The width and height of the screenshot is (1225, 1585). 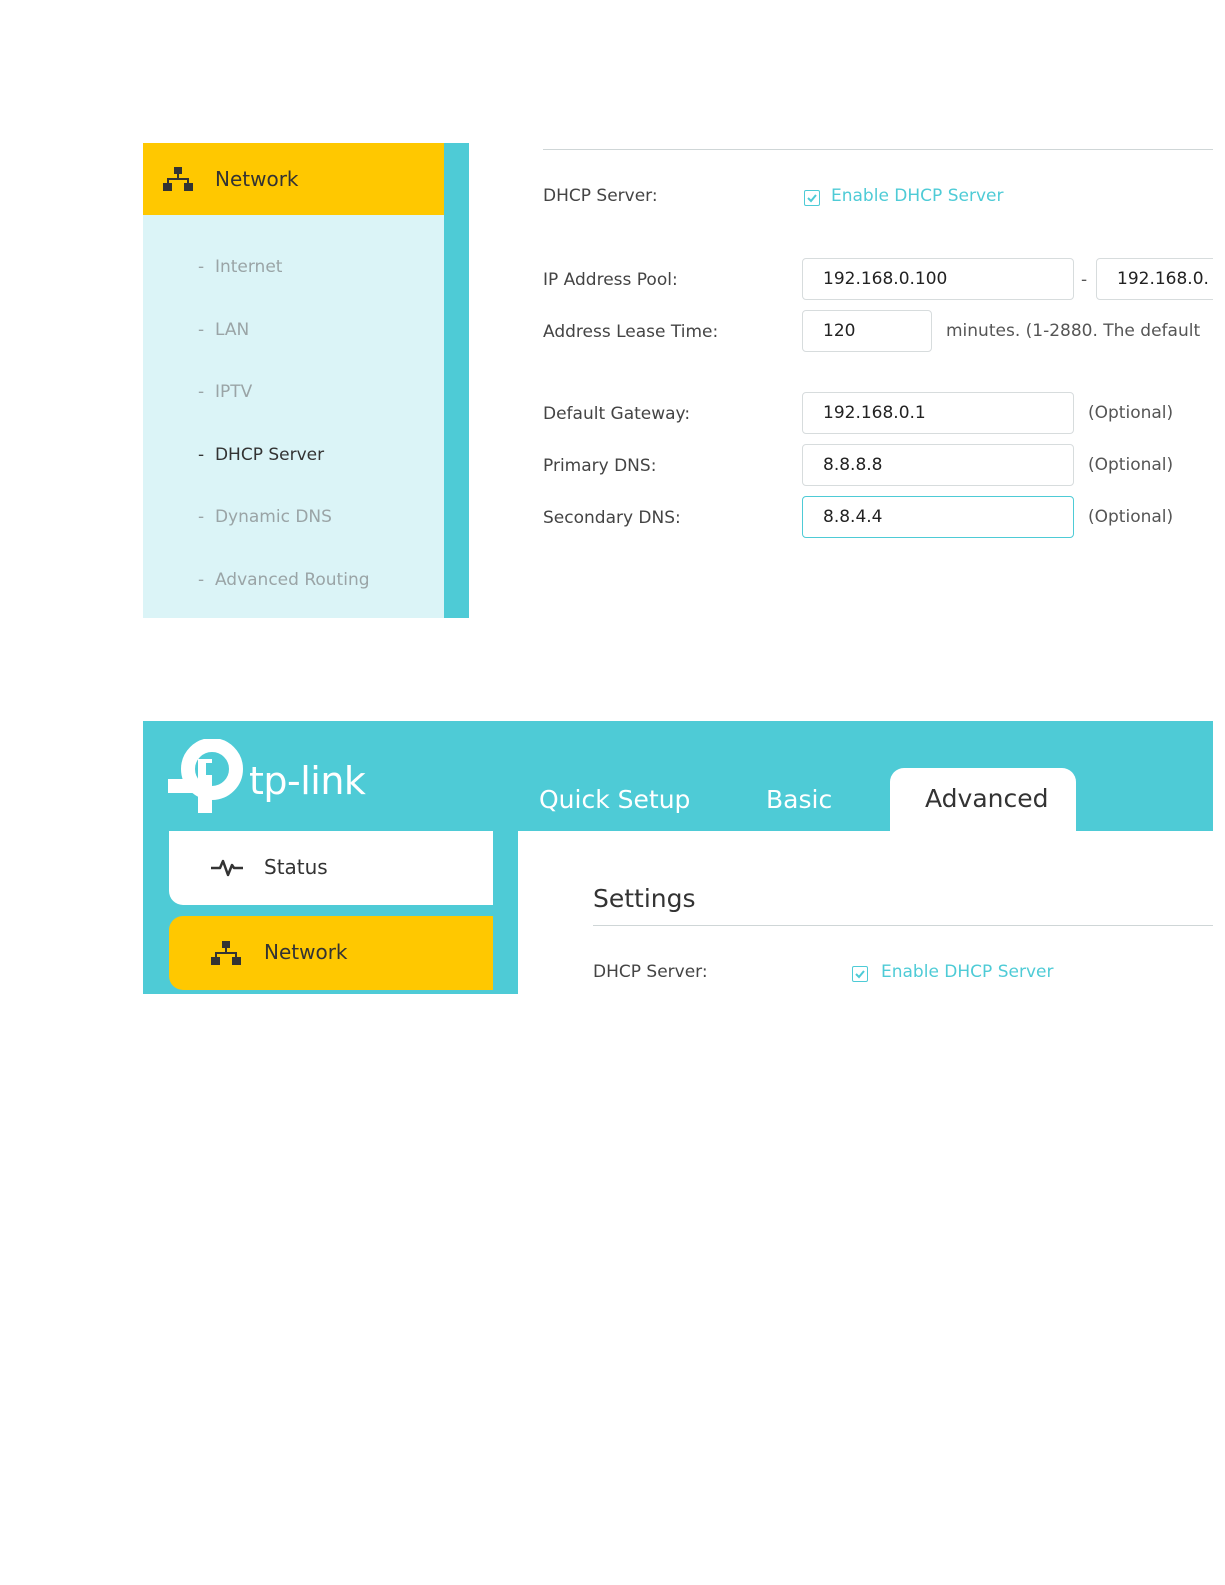 What do you see at coordinates (261, 455) in the screenshot?
I see `sidebar-item-dhcp-server: - DHCP Server` at bounding box center [261, 455].